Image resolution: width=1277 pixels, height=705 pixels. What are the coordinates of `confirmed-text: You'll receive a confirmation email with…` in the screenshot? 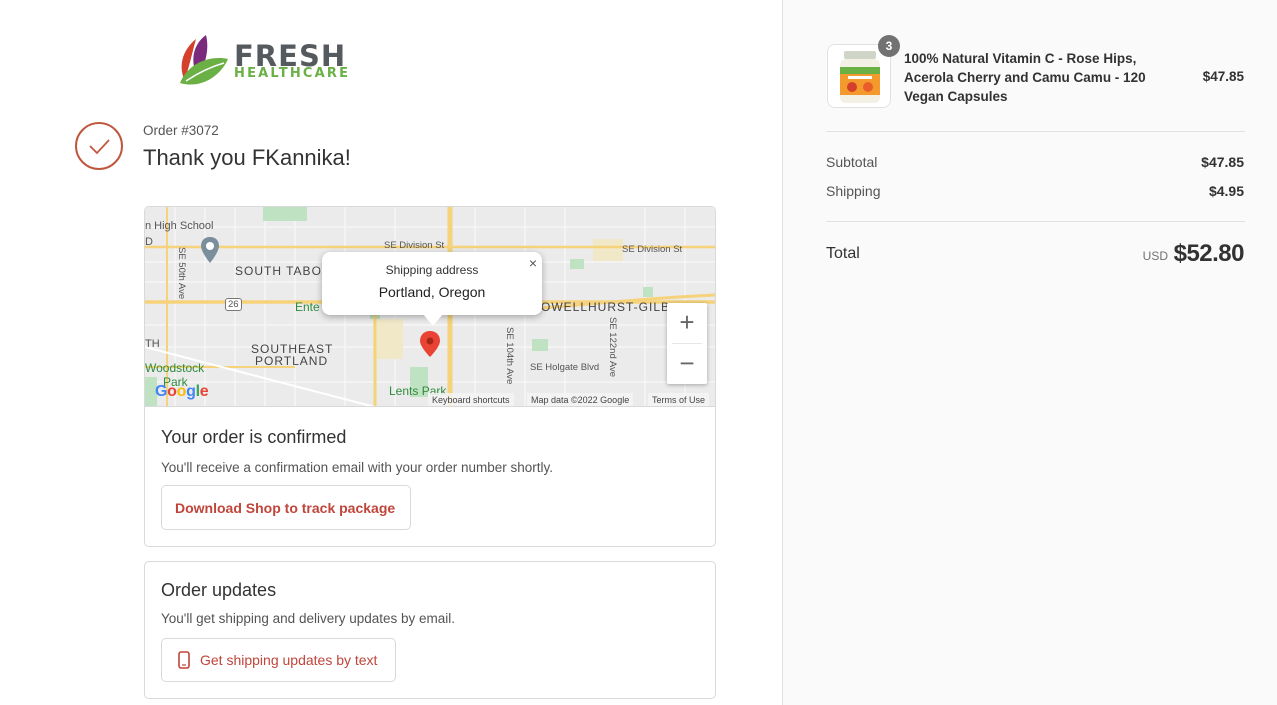 It's located at (357, 467).